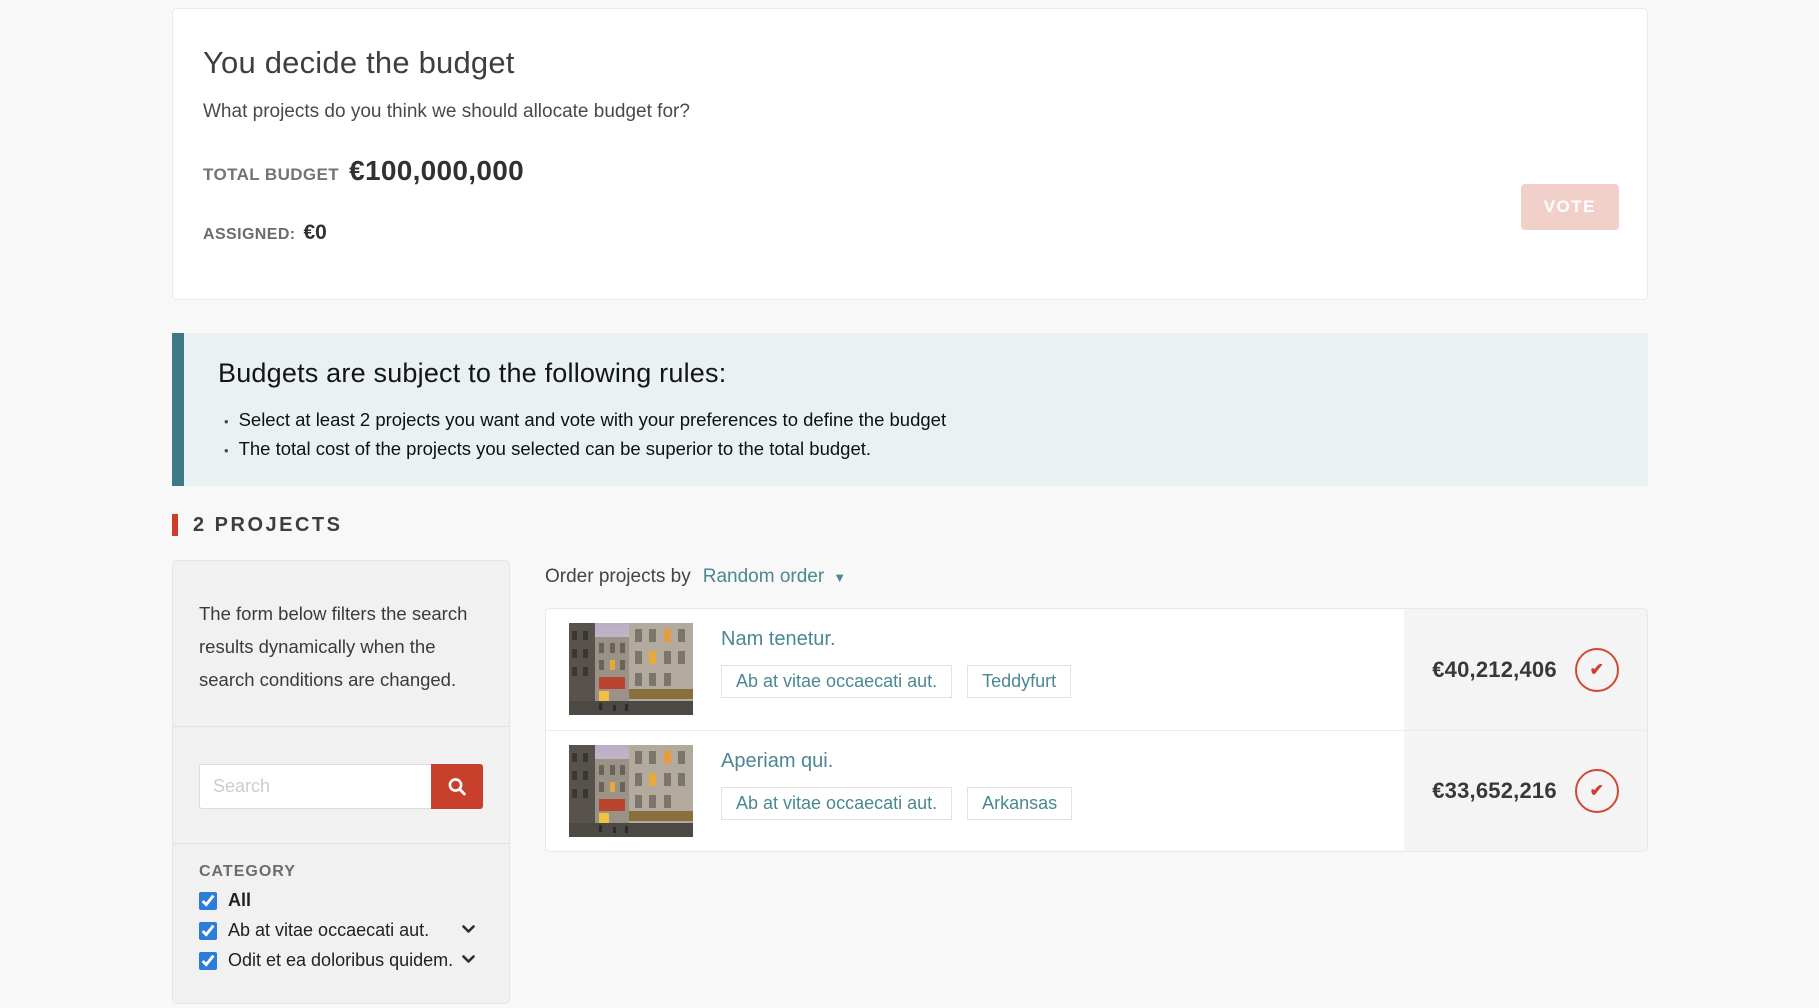 The image size is (1819, 1008). What do you see at coordinates (906, 171) in the screenshot?
I see `total-budget-row: TOTAL BUDGET €100,000,000` at bounding box center [906, 171].